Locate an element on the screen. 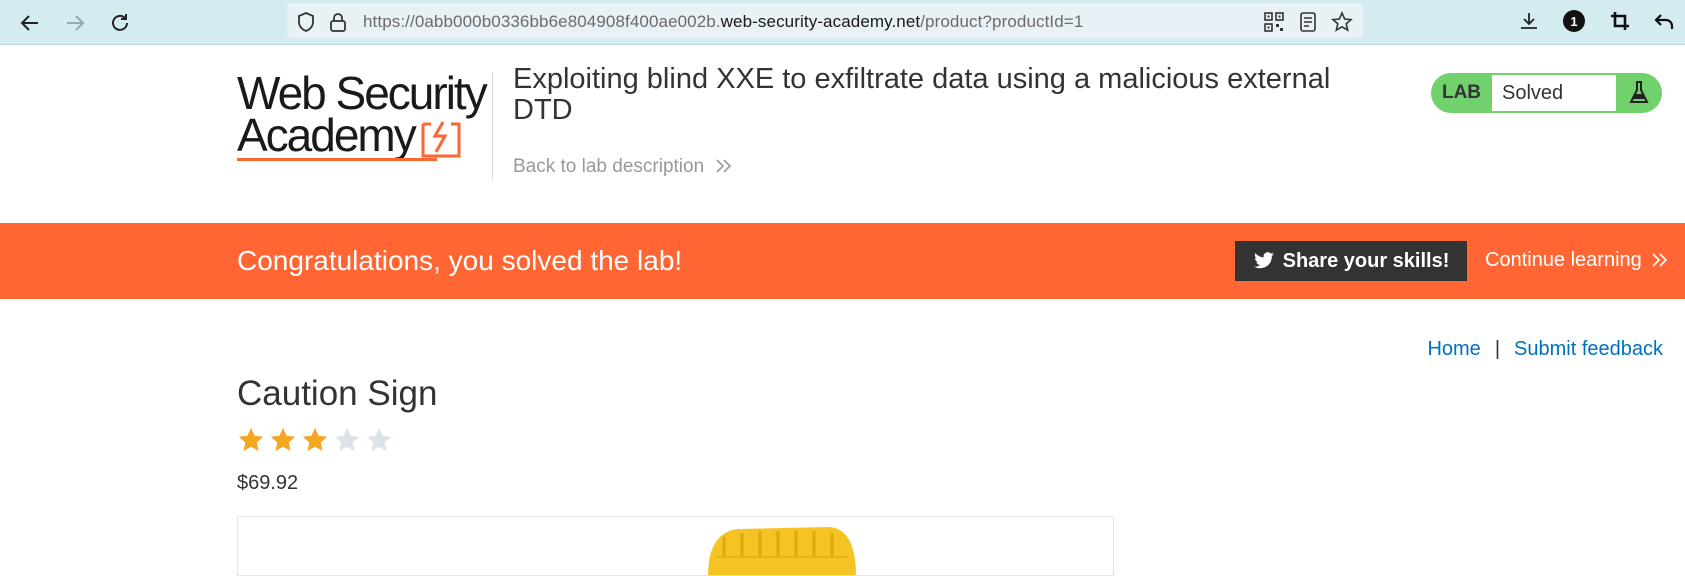 The height and width of the screenshot is (576, 1685). reload-icon is located at coordinates (120, 23).